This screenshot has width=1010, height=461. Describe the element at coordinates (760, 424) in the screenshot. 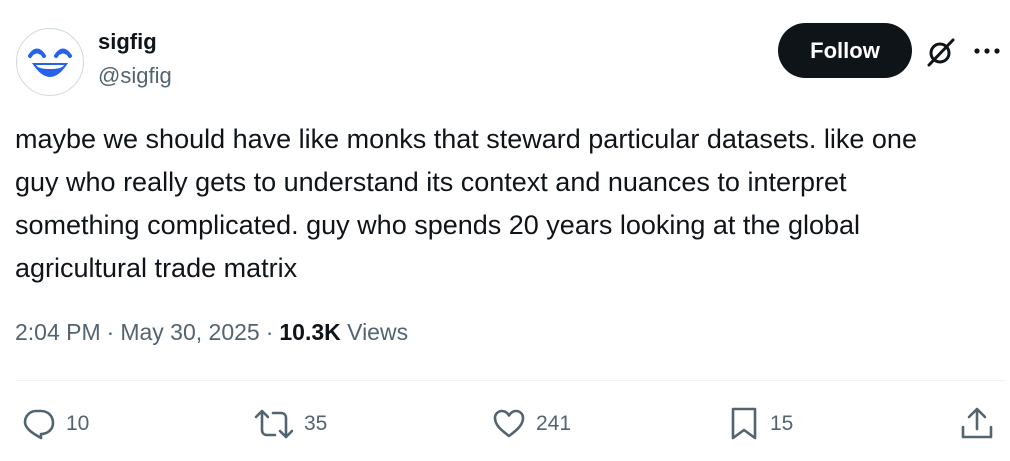

I see `bookmark-button: 15` at that location.